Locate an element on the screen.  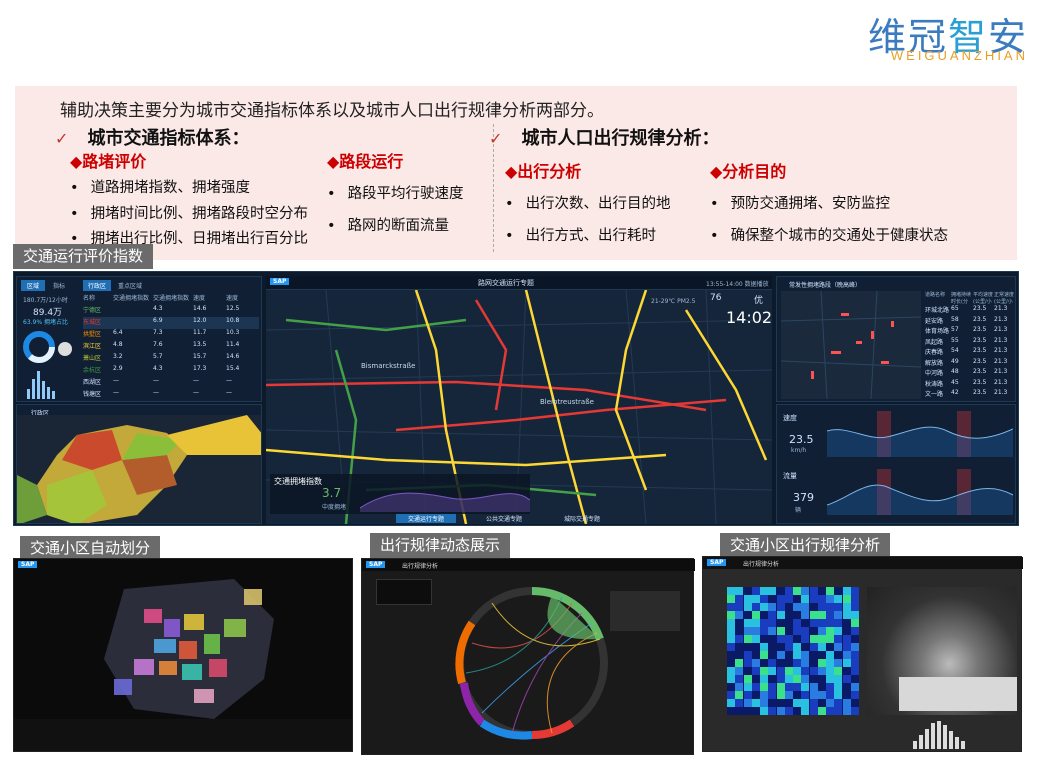
table-row: 余杭区 2.9 4.3 17.3 15.4 is located at coordinates (171, 371).